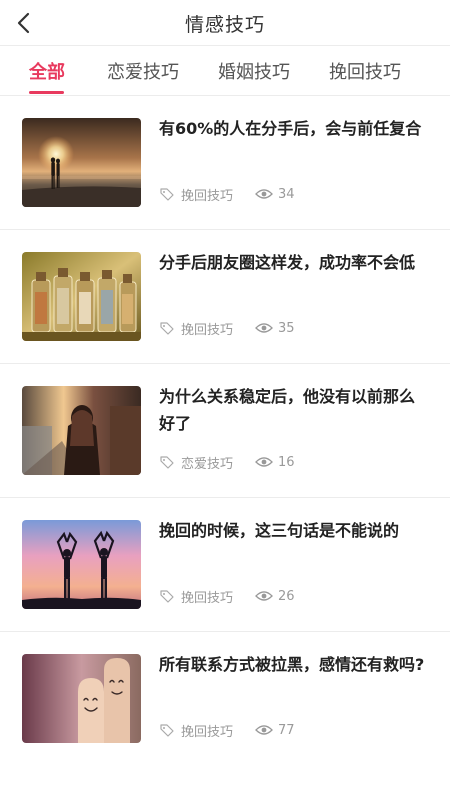 The height and width of the screenshot is (800, 450). I want to click on article-meta: 挽回技巧 34, so click(227, 194).